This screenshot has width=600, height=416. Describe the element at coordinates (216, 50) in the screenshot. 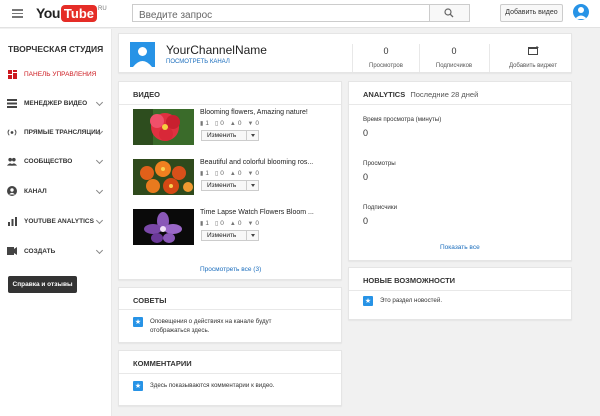

I see `channel-name: YourChannelName` at that location.